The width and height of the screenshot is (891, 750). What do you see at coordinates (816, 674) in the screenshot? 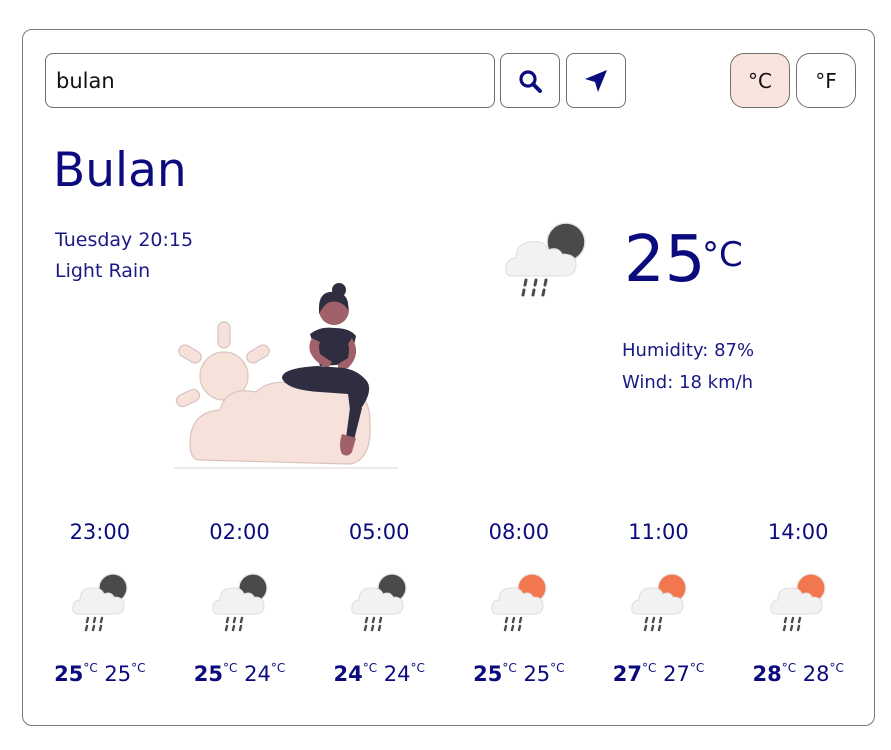
I see `forecast-low: 28` at bounding box center [816, 674].